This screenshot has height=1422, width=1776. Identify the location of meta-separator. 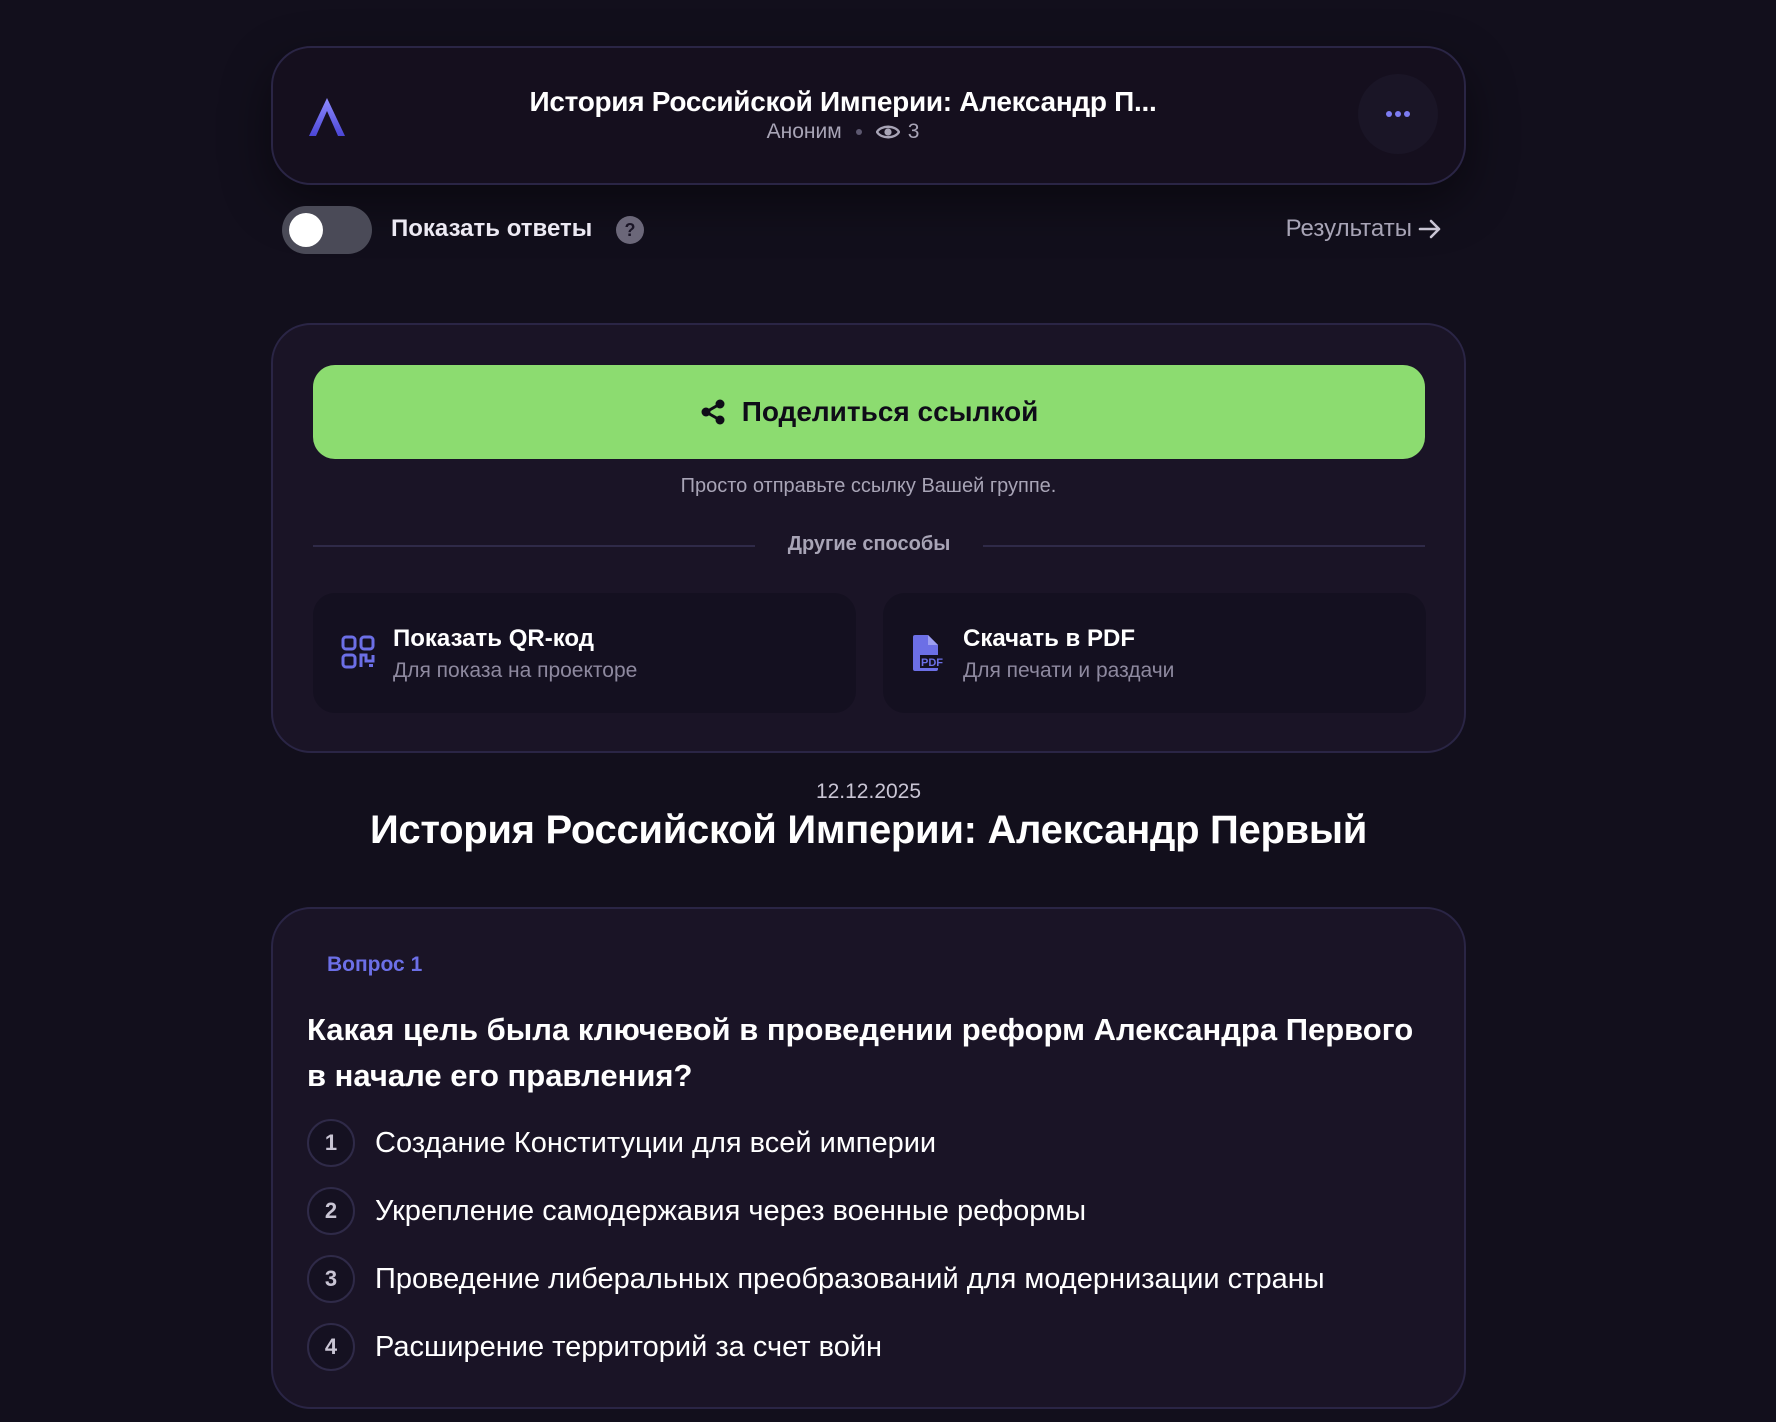
(858, 132).